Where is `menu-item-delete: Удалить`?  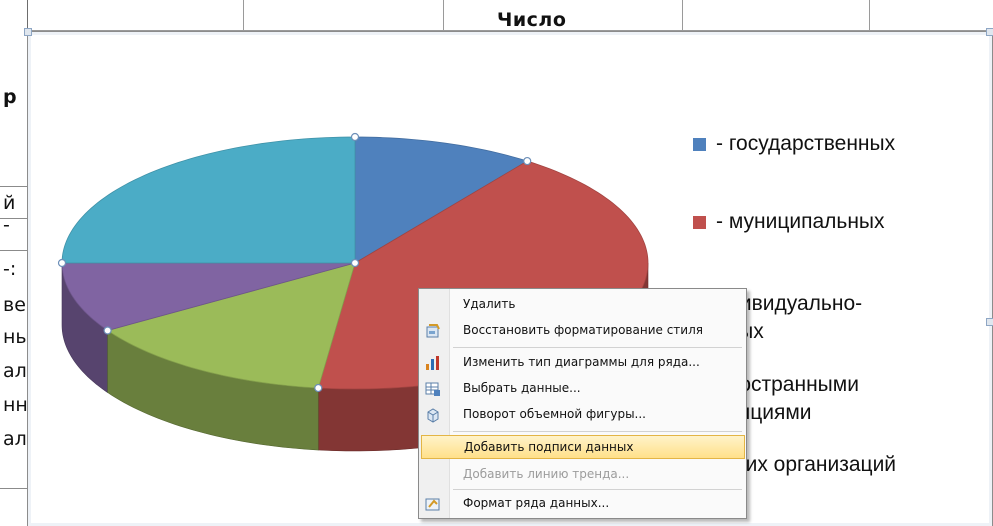 menu-item-delete: Удалить is located at coordinates (582, 305).